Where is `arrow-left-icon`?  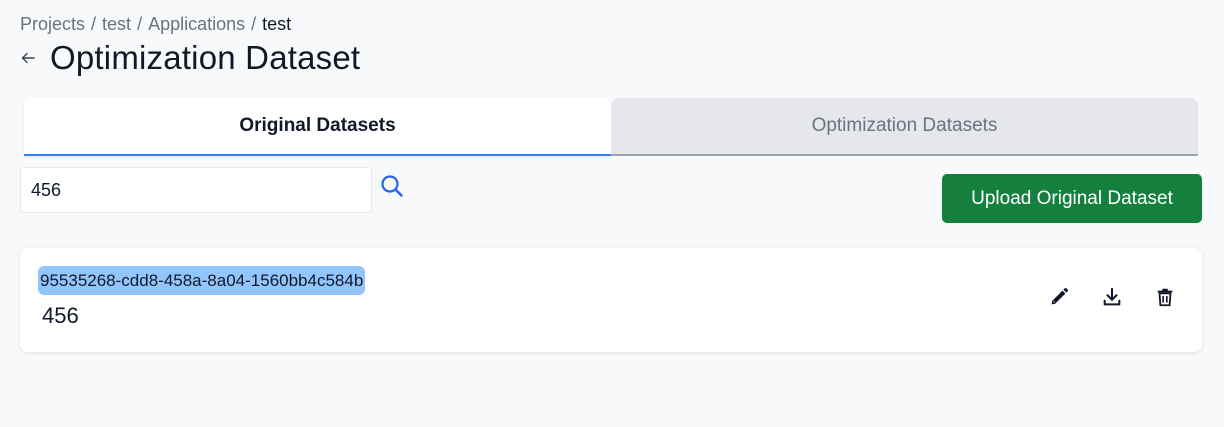 arrow-left-icon is located at coordinates (28, 58).